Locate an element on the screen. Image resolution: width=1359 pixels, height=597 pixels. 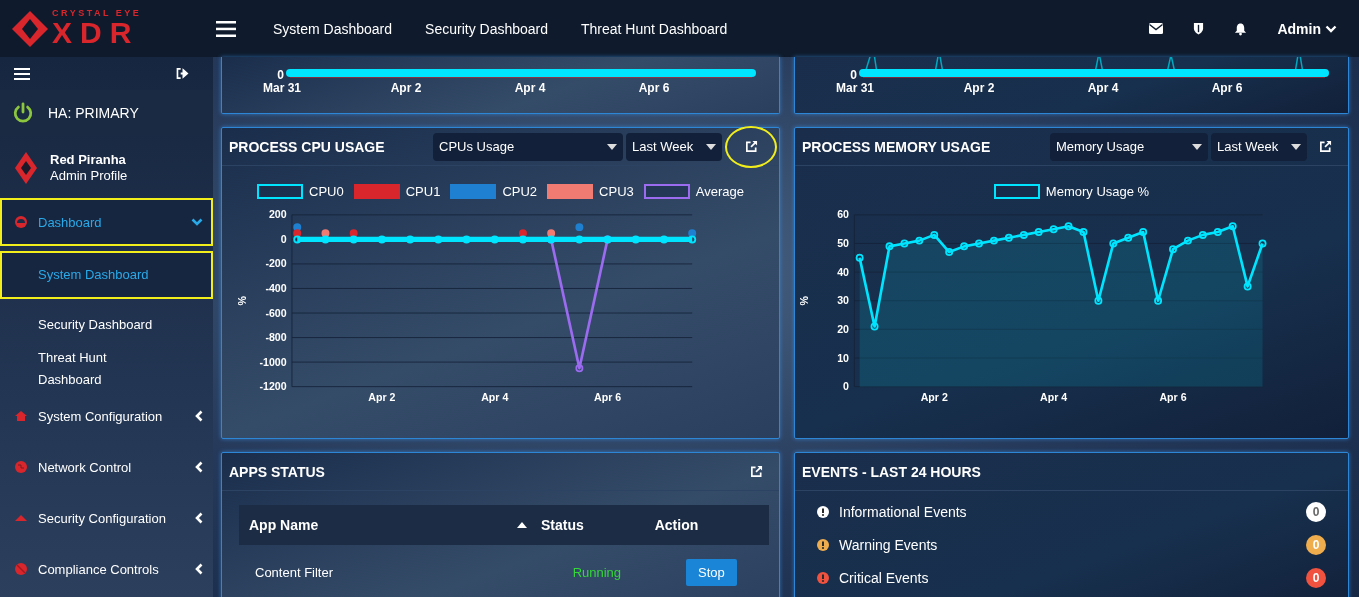
sidebar-item: Network Control is located at coordinates (106, 467).